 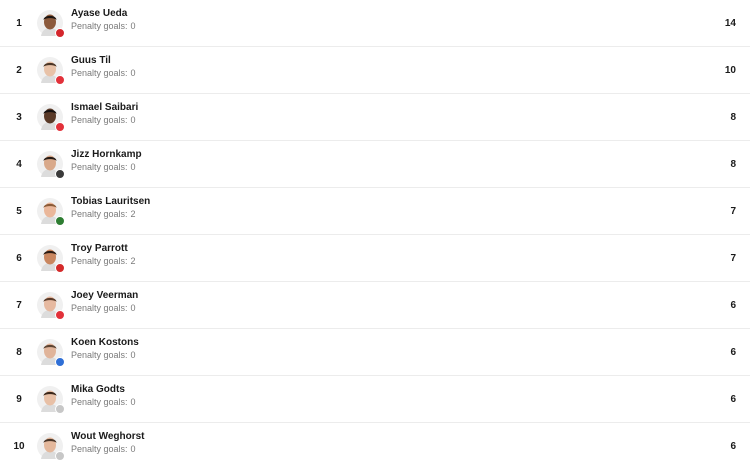 What do you see at coordinates (375, 211) in the screenshot?
I see `player-row: 5 Tobias Lauritsen Penalty goals: 2 7` at bounding box center [375, 211].